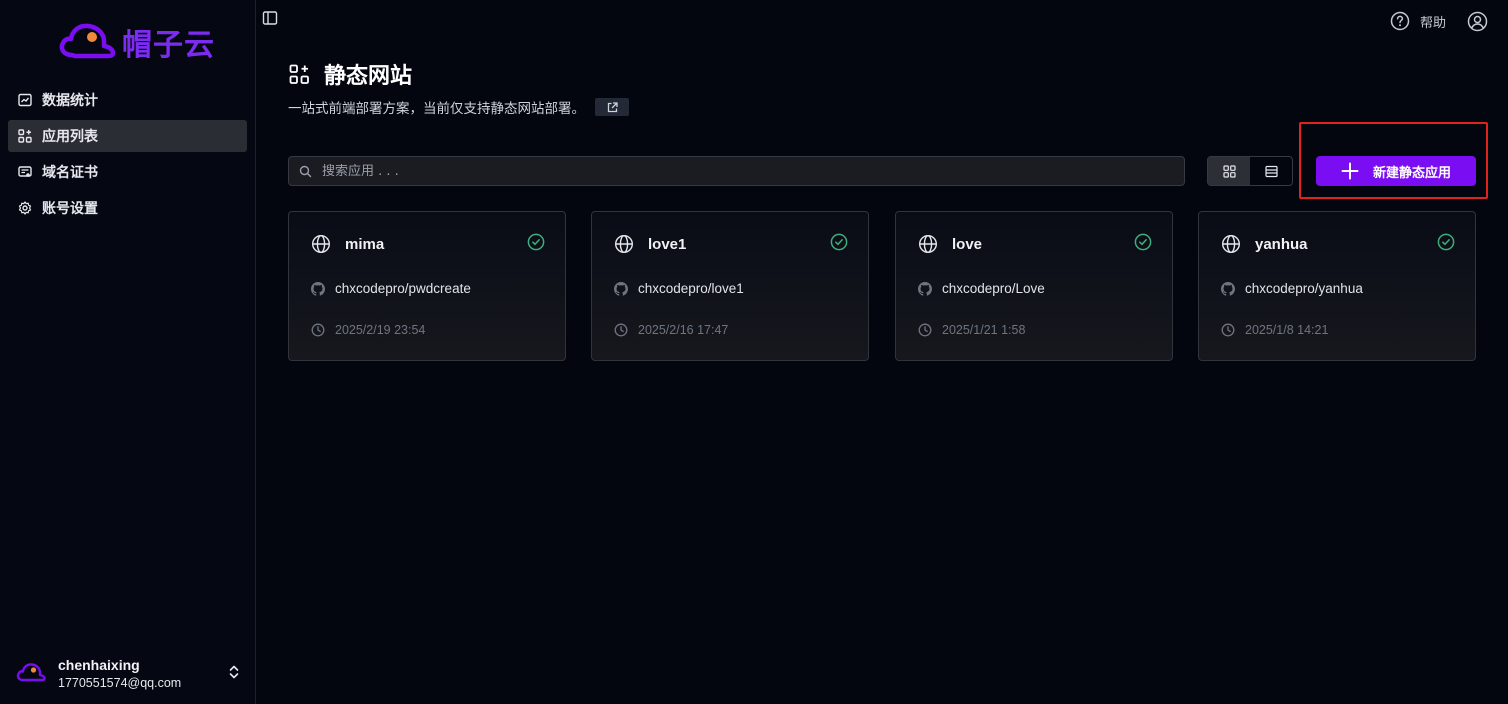 The image size is (1508, 704). What do you see at coordinates (99, 664) in the screenshot?
I see `user-name: chenhaixing` at bounding box center [99, 664].